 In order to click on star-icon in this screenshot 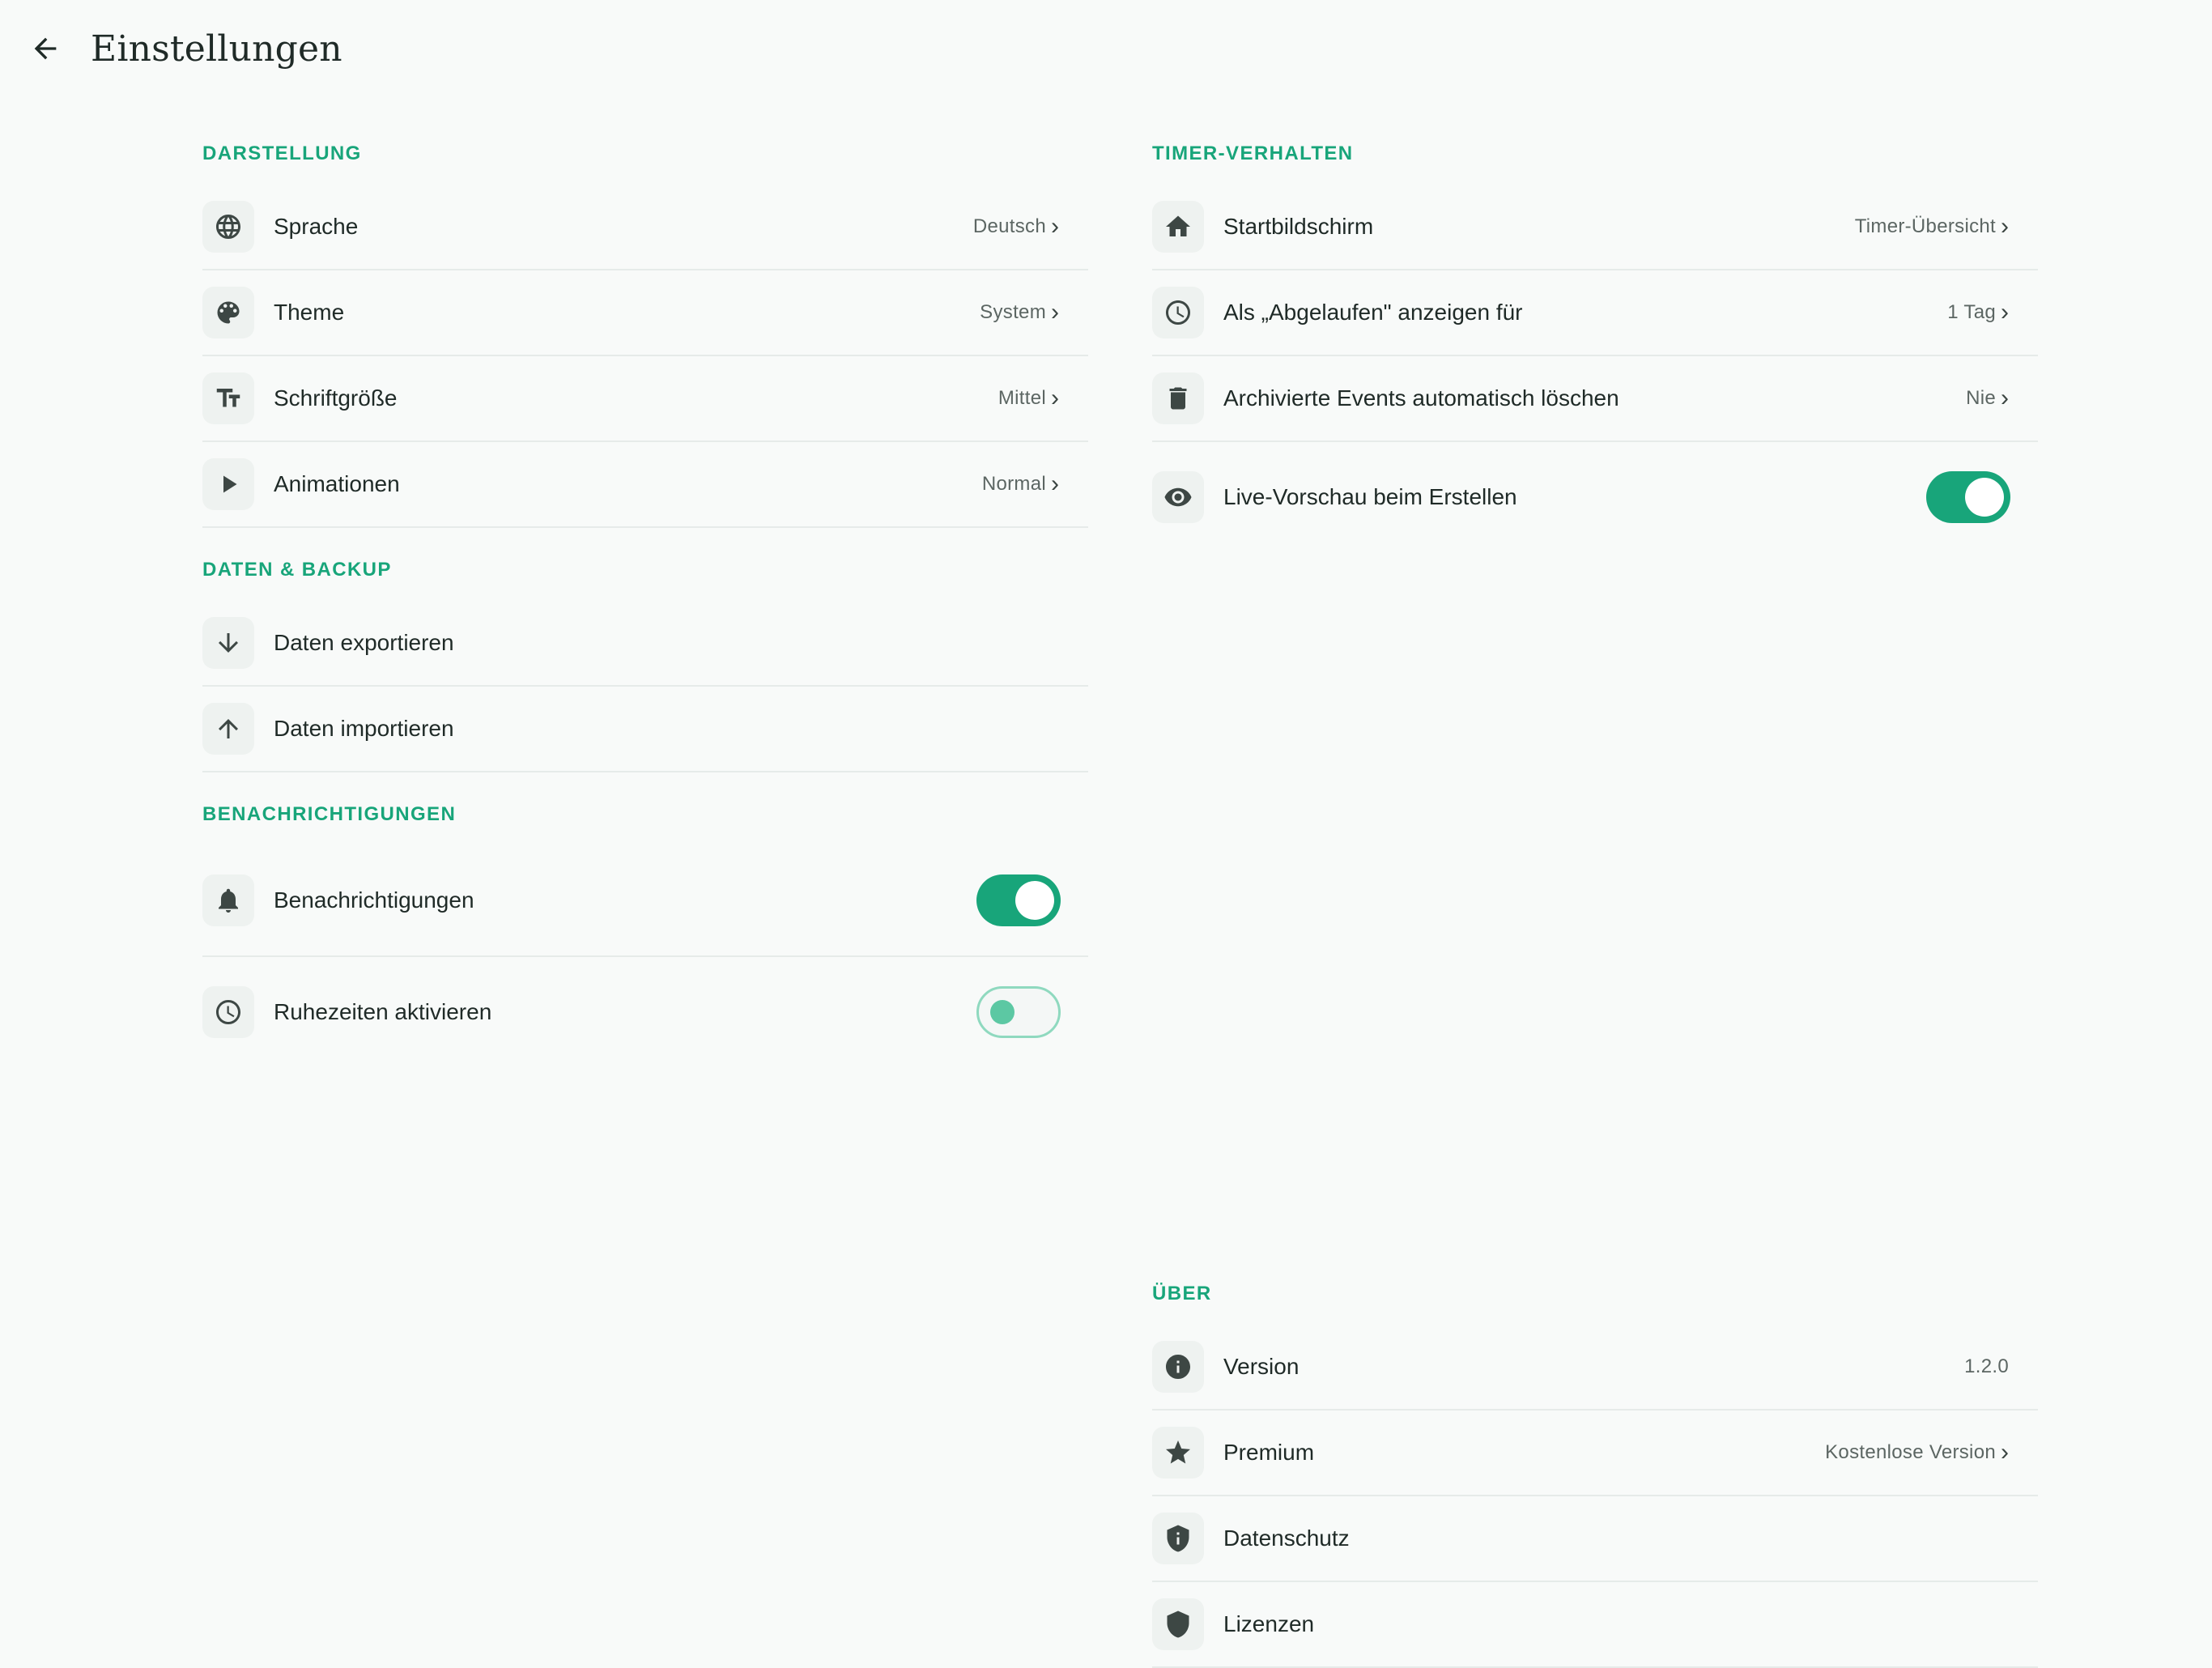, I will do `click(1178, 1453)`.